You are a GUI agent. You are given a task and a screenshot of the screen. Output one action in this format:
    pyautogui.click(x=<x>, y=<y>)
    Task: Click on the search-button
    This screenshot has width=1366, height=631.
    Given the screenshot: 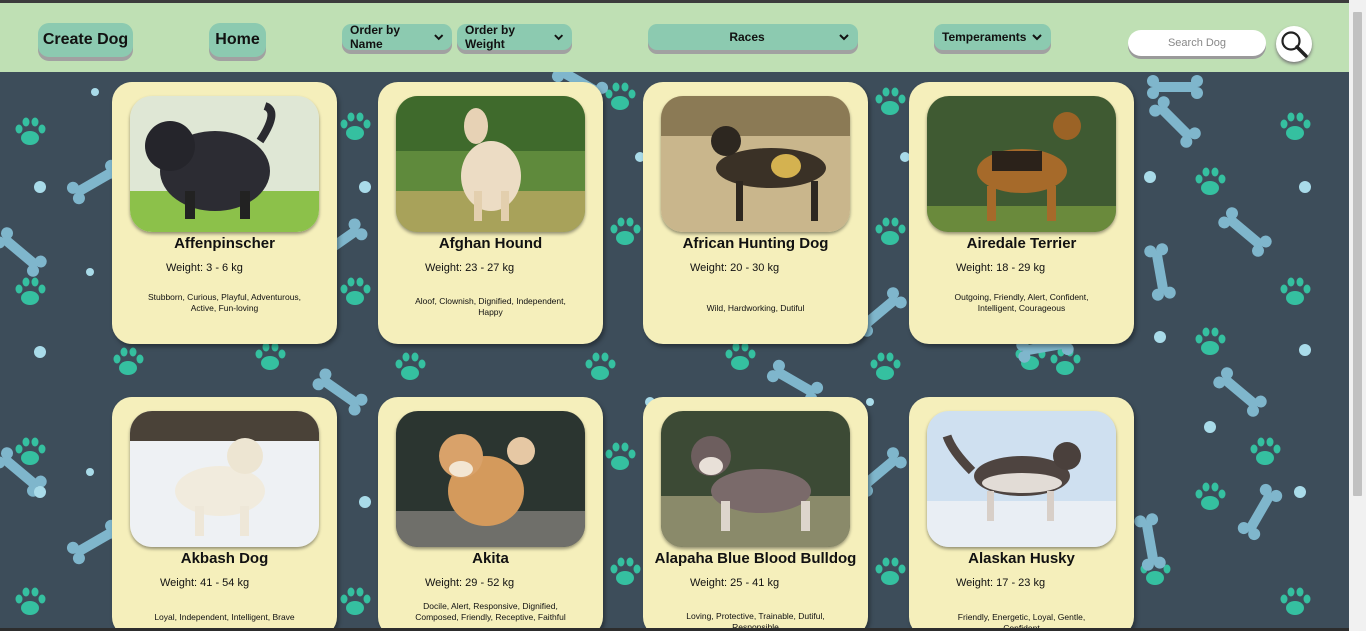 What is the action you would take?
    pyautogui.click(x=1294, y=44)
    